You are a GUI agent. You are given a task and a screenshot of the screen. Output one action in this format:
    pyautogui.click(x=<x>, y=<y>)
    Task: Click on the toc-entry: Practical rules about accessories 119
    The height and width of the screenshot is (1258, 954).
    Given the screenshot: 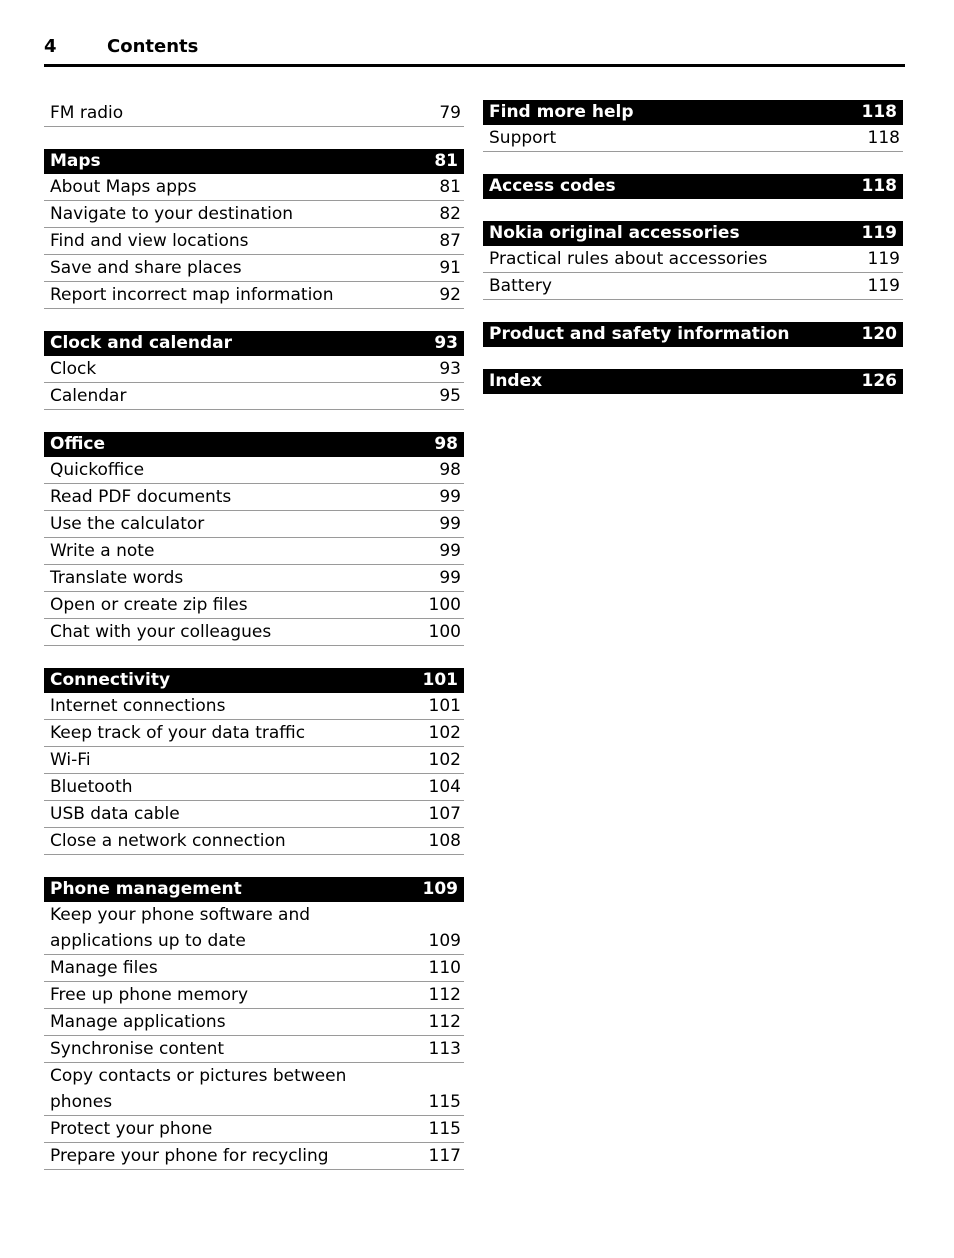 What is the action you would take?
    pyautogui.click(x=693, y=259)
    